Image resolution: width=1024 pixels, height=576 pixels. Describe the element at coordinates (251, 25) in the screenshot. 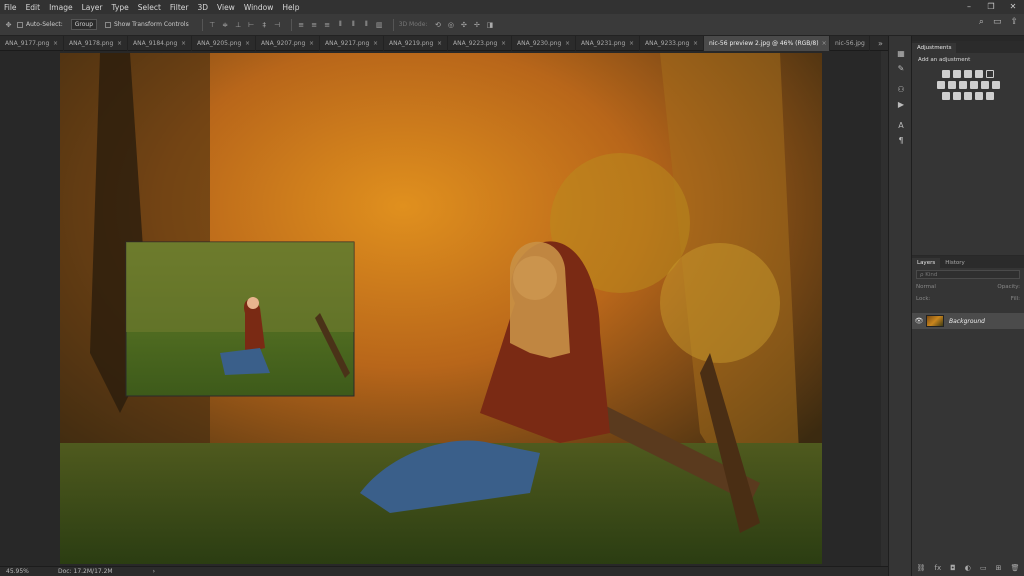

I see `align-left-icon: ⊢` at that location.